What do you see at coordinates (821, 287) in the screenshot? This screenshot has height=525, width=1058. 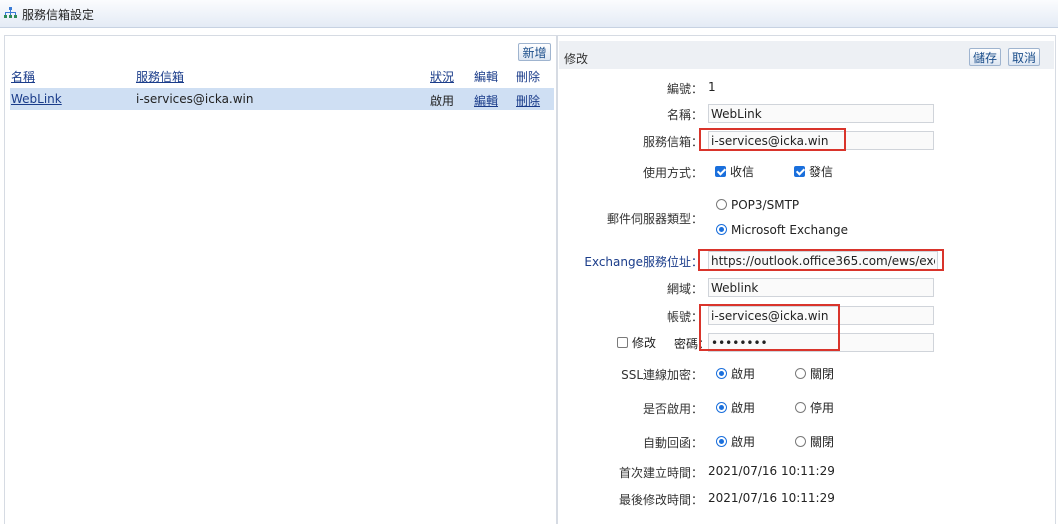 I see `domain-input` at bounding box center [821, 287].